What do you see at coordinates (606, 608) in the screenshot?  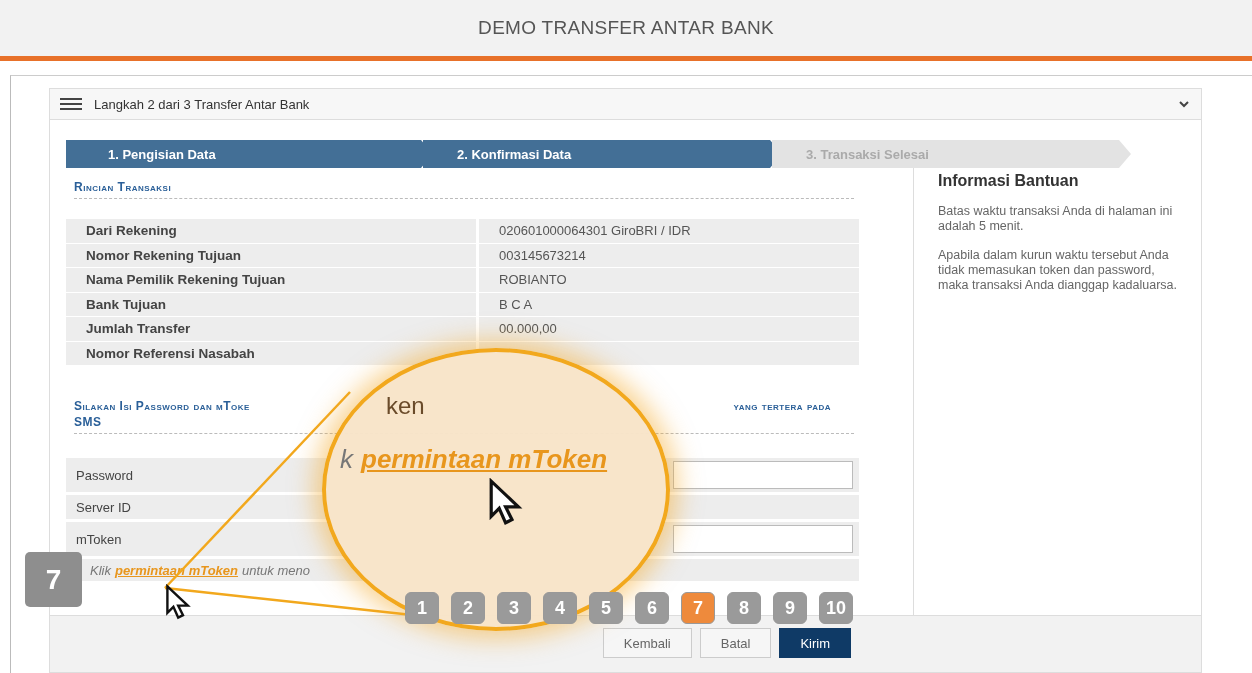 I see `tutorial-page-button: 5` at bounding box center [606, 608].